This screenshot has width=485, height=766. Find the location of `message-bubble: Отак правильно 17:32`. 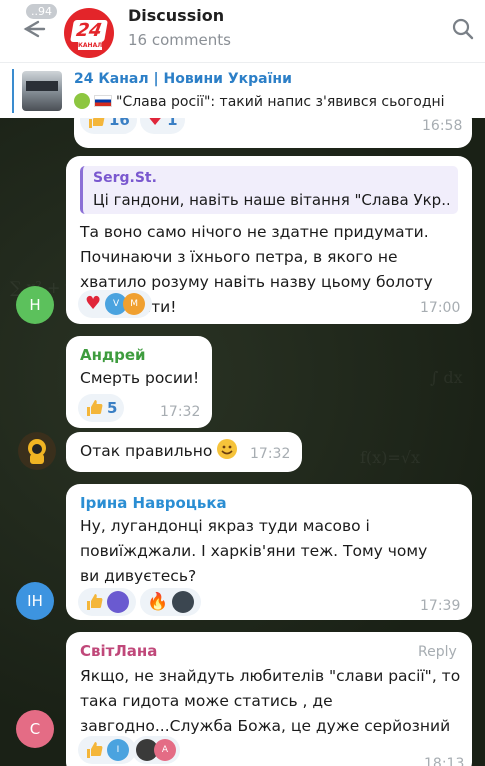

message-bubble: Отак правильно 17:32 is located at coordinates (184, 452).